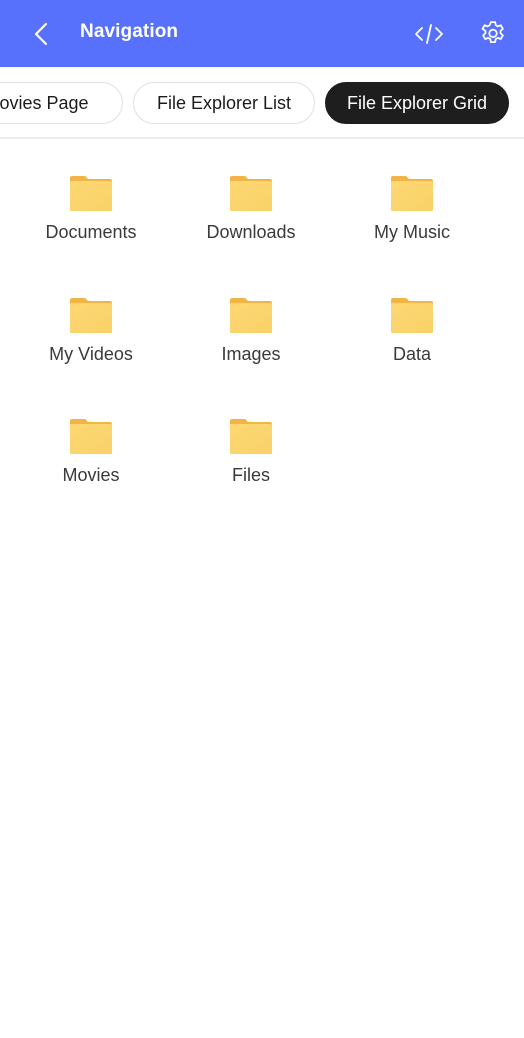 This screenshot has width=524, height=1038. I want to click on folder-item: Files, so click(251, 438).